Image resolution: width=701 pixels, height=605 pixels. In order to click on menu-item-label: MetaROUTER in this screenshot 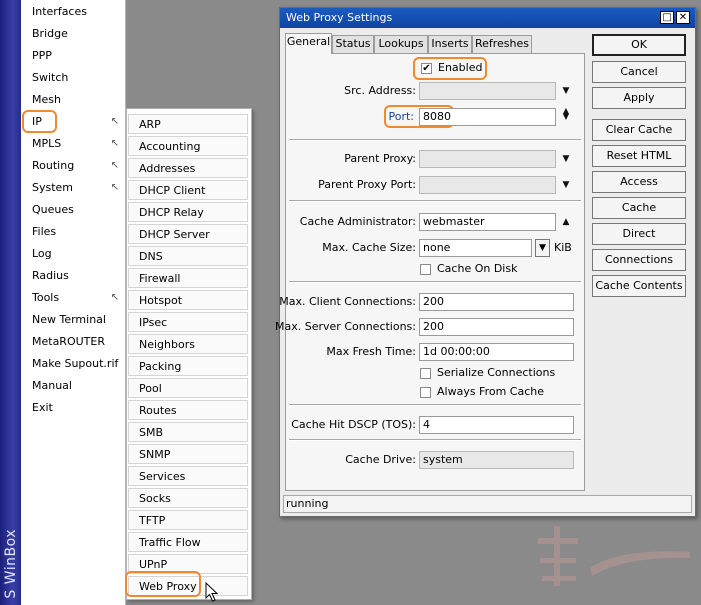, I will do `click(68, 341)`.